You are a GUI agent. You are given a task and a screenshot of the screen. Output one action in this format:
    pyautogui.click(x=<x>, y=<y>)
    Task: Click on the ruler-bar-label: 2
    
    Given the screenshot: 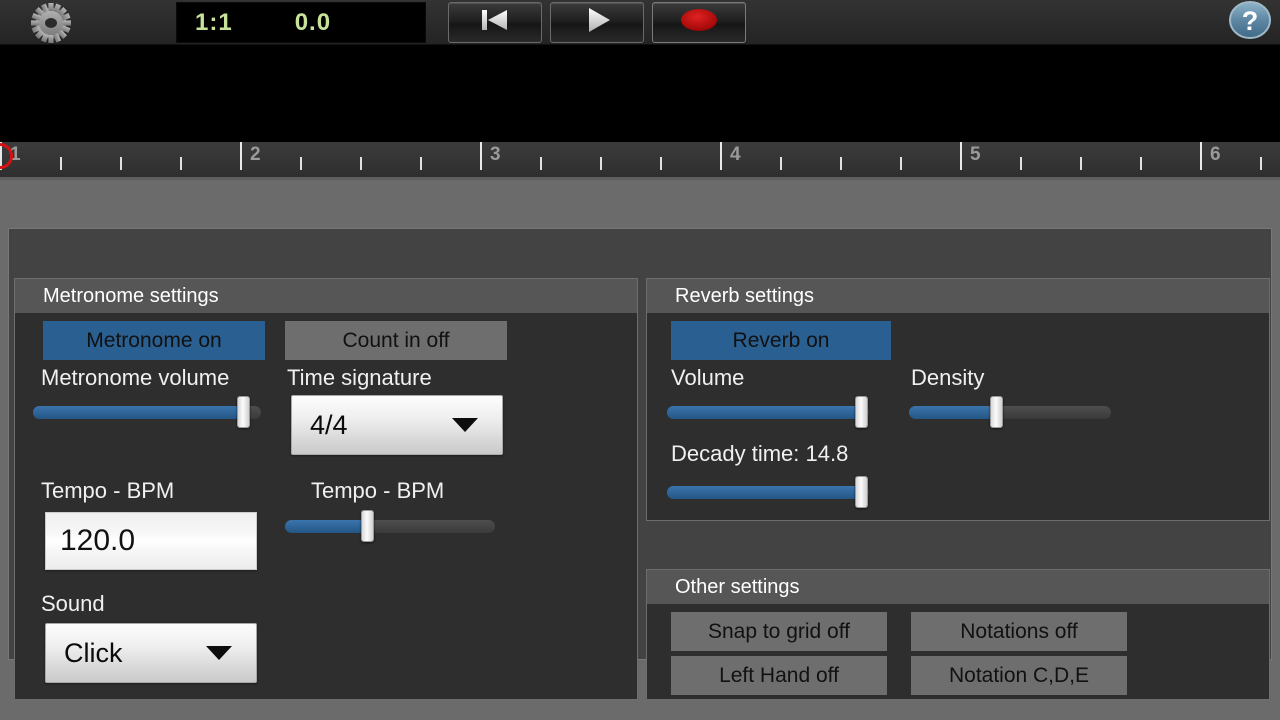 What is the action you would take?
    pyautogui.click(x=255, y=154)
    